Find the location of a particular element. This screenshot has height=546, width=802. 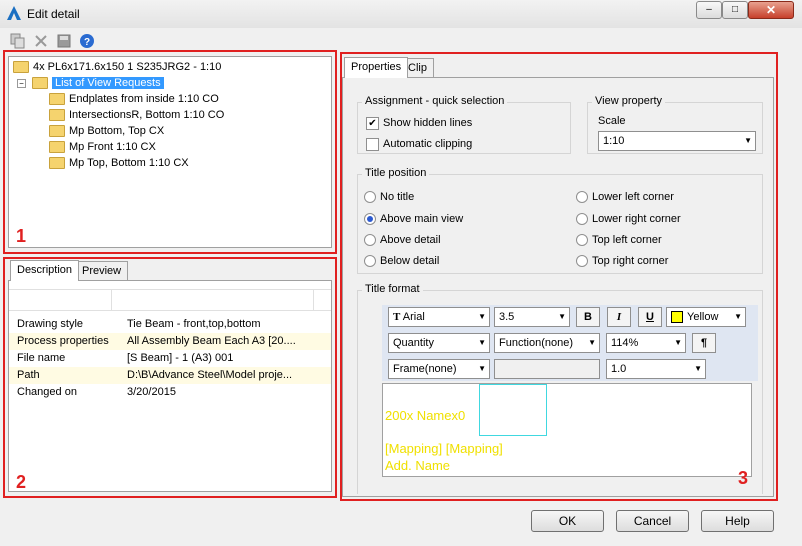

autodesk-app-icon is located at coordinates (14, 13).